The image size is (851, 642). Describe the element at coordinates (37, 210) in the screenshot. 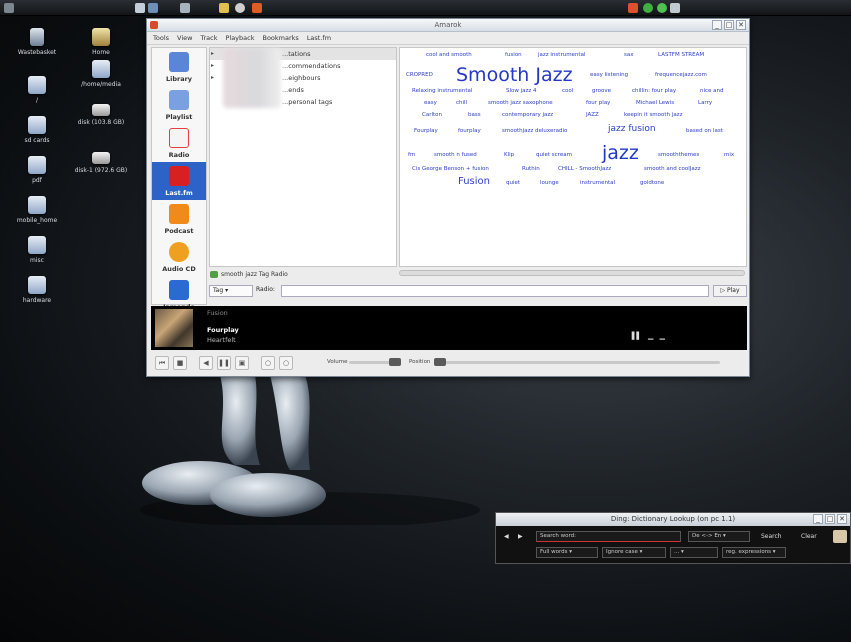

I see `desktop-icon-mobile-home: mobile_home` at that location.